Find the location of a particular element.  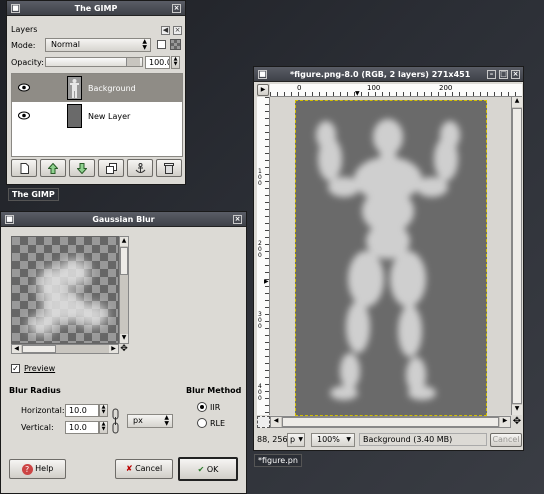

blur-preview is located at coordinates (65, 290).